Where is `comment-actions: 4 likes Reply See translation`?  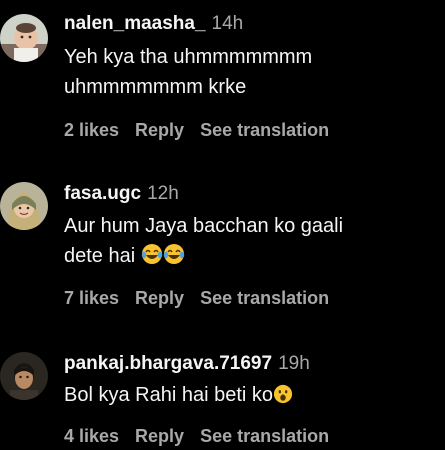
comment-actions: 4 likes Reply See translation is located at coordinates (204, 436).